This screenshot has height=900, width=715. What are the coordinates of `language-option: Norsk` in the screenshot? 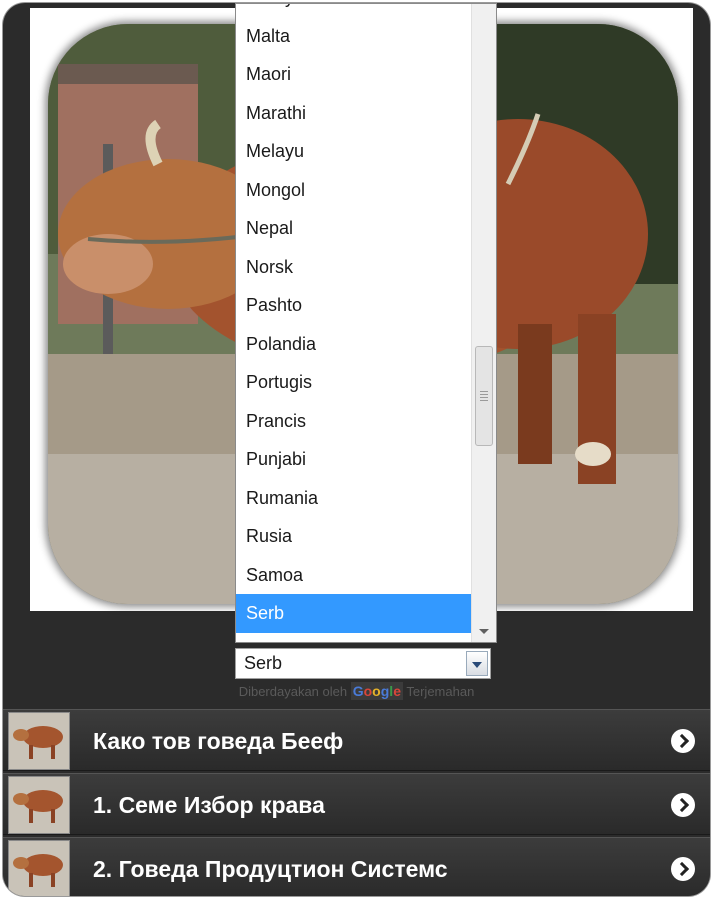 It's located at (354, 267).